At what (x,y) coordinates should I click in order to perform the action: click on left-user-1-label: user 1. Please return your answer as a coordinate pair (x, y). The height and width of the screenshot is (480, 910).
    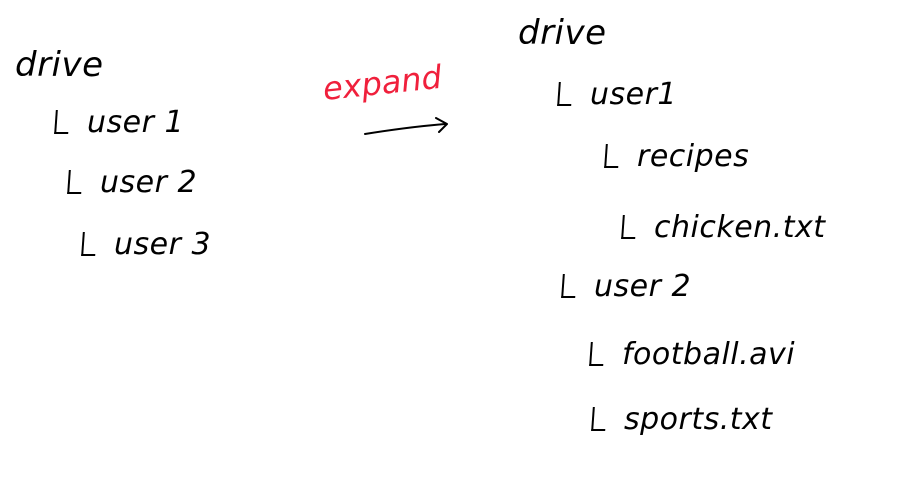
    Looking at the image, I should click on (136, 122).